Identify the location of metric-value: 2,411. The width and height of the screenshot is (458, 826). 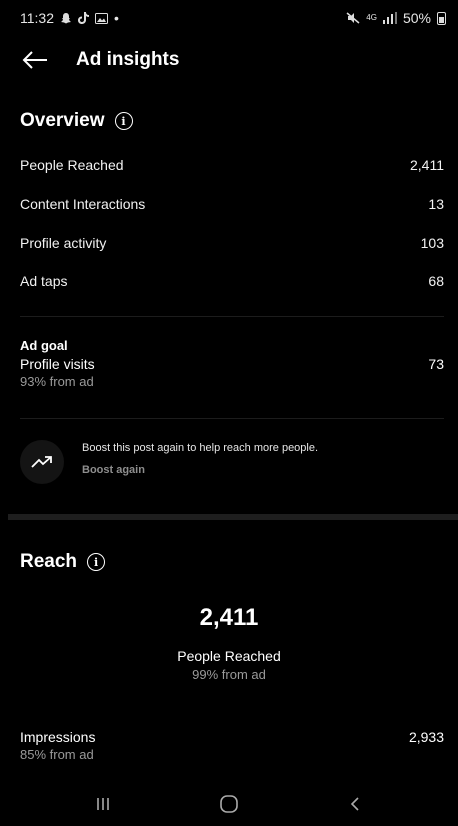
(427, 165).